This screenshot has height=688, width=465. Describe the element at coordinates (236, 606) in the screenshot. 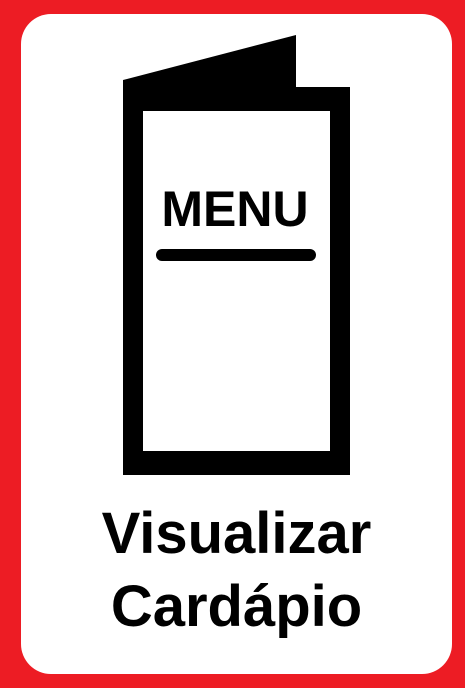

I see `button-label-line2: Cardápio` at that location.